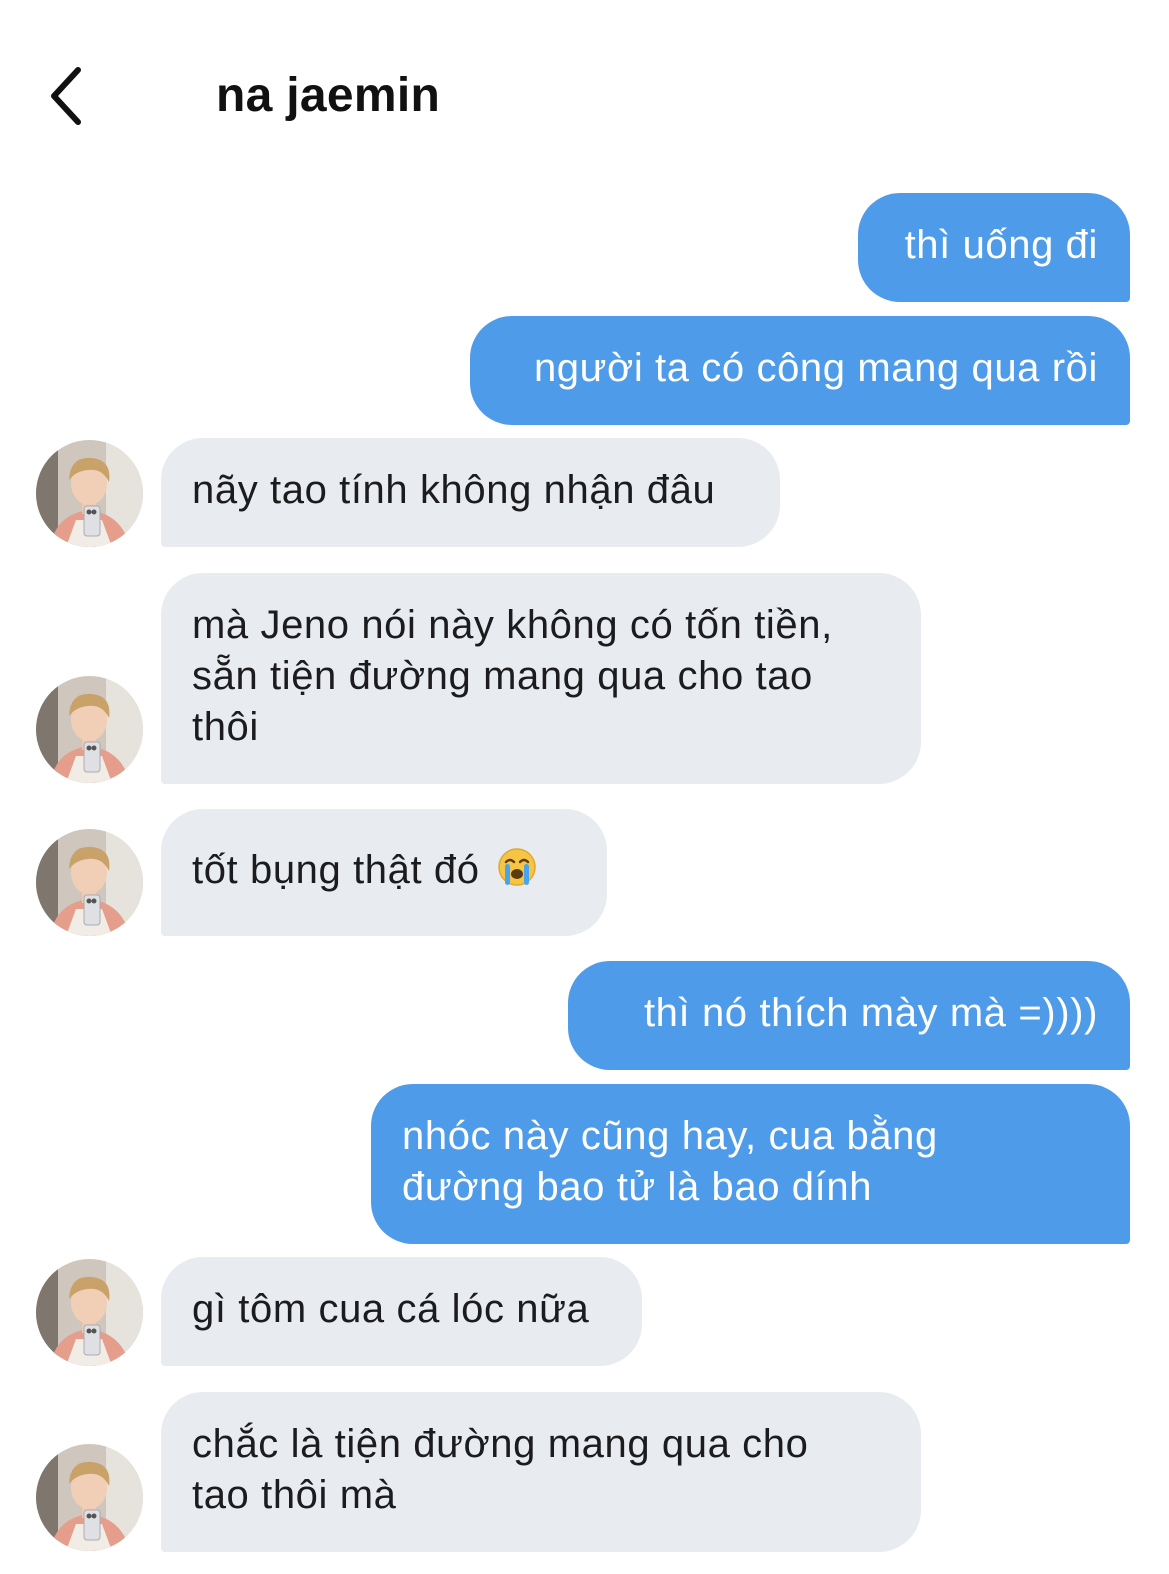  I want to click on message-text-line: sẵn tiện đường mang qua cho tao, so click(502, 676).